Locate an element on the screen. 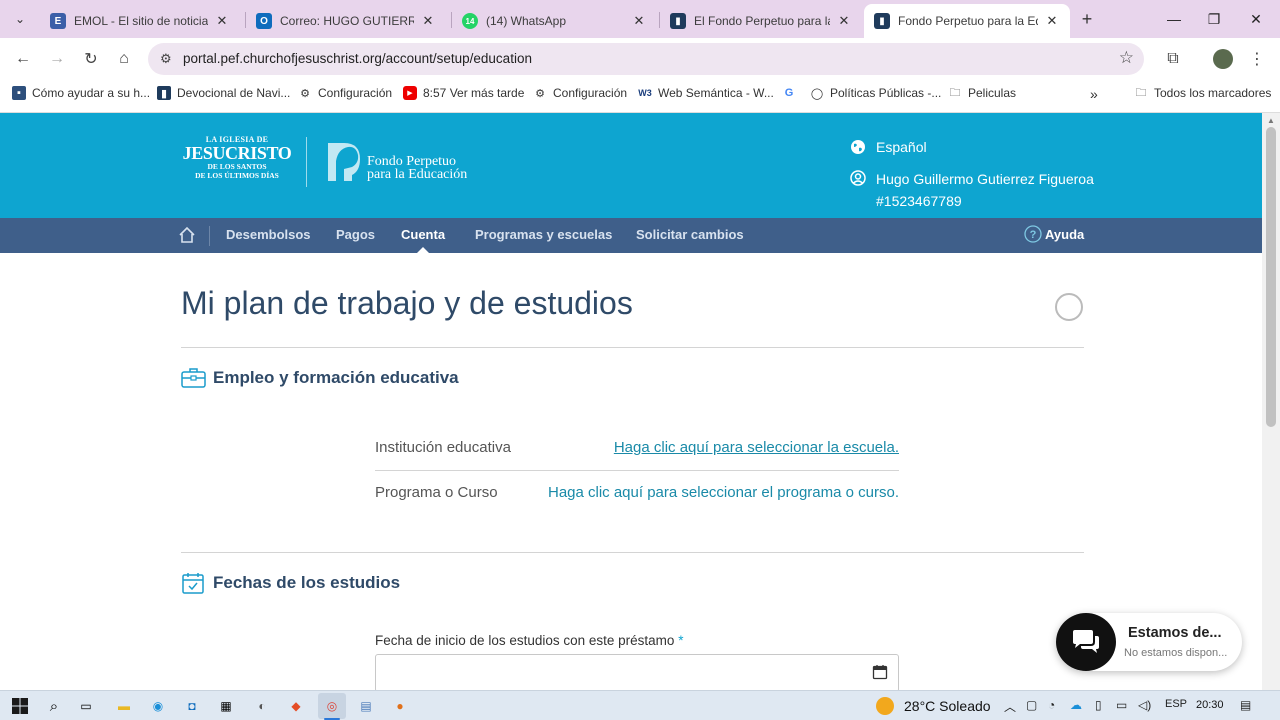  all-bookmarks-button: 🗀 Todos los marcadores is located at coordinates (1203, 93).